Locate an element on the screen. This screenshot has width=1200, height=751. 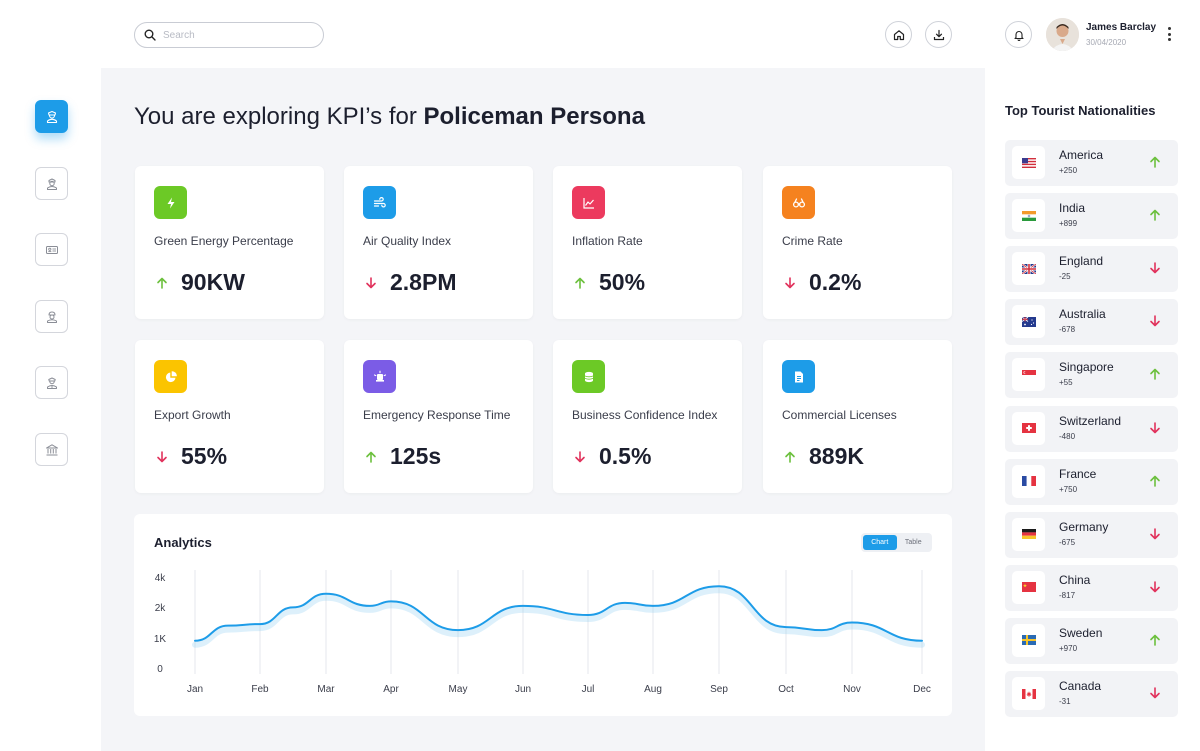
policeman-icon is located at coordinates (51, 116).